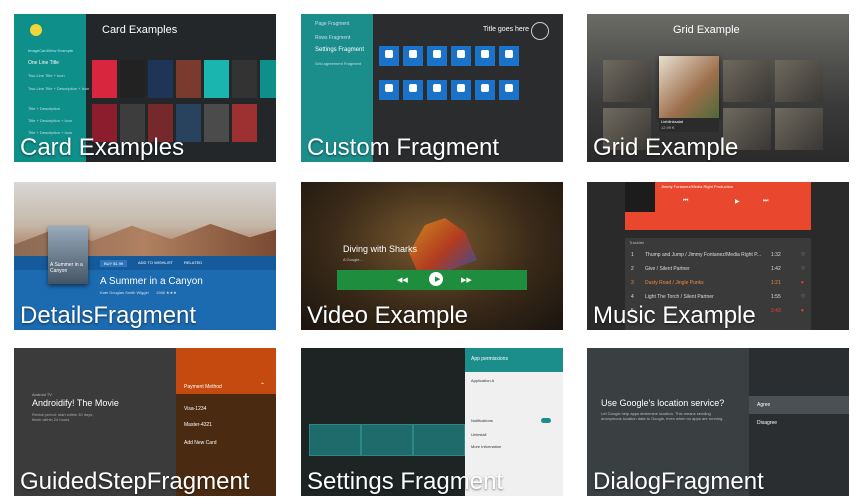  I want to click on sidebar-item: Page Fragment, so click(332, 24).